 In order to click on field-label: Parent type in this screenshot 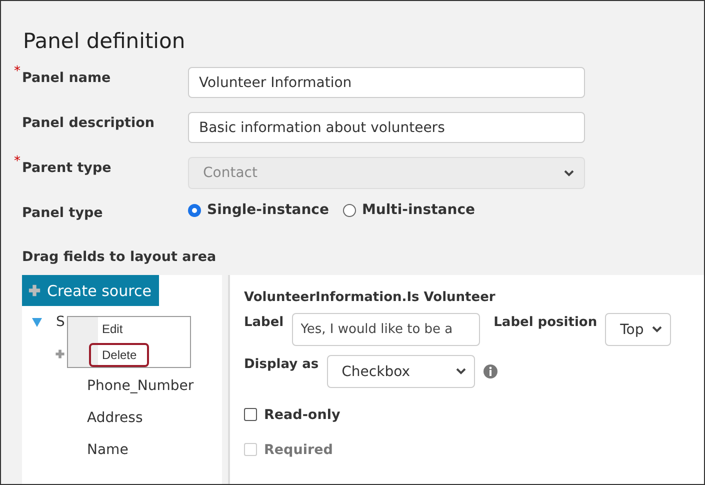, I will do `click(67, 168)`.